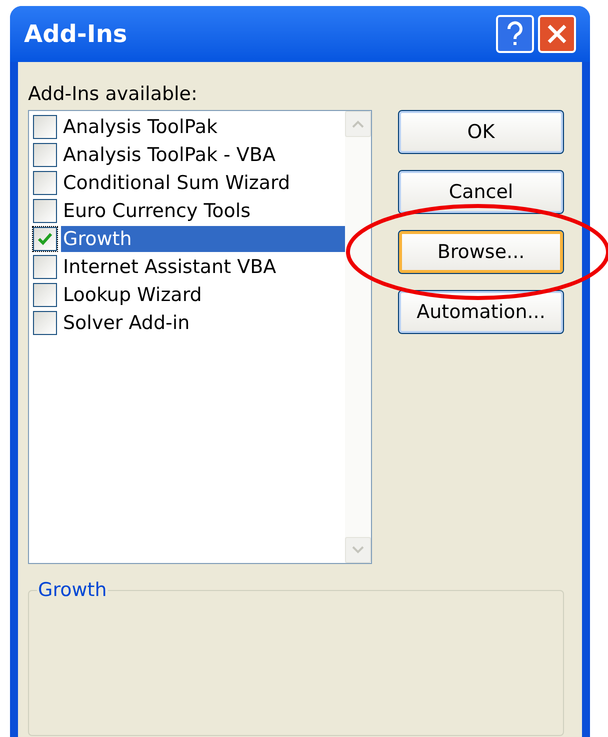 The height and width of the screenshot is (737, 608). Describe the element at coordinates (203, 239) in the screenshot. I see `item-label: Growth` at that location.